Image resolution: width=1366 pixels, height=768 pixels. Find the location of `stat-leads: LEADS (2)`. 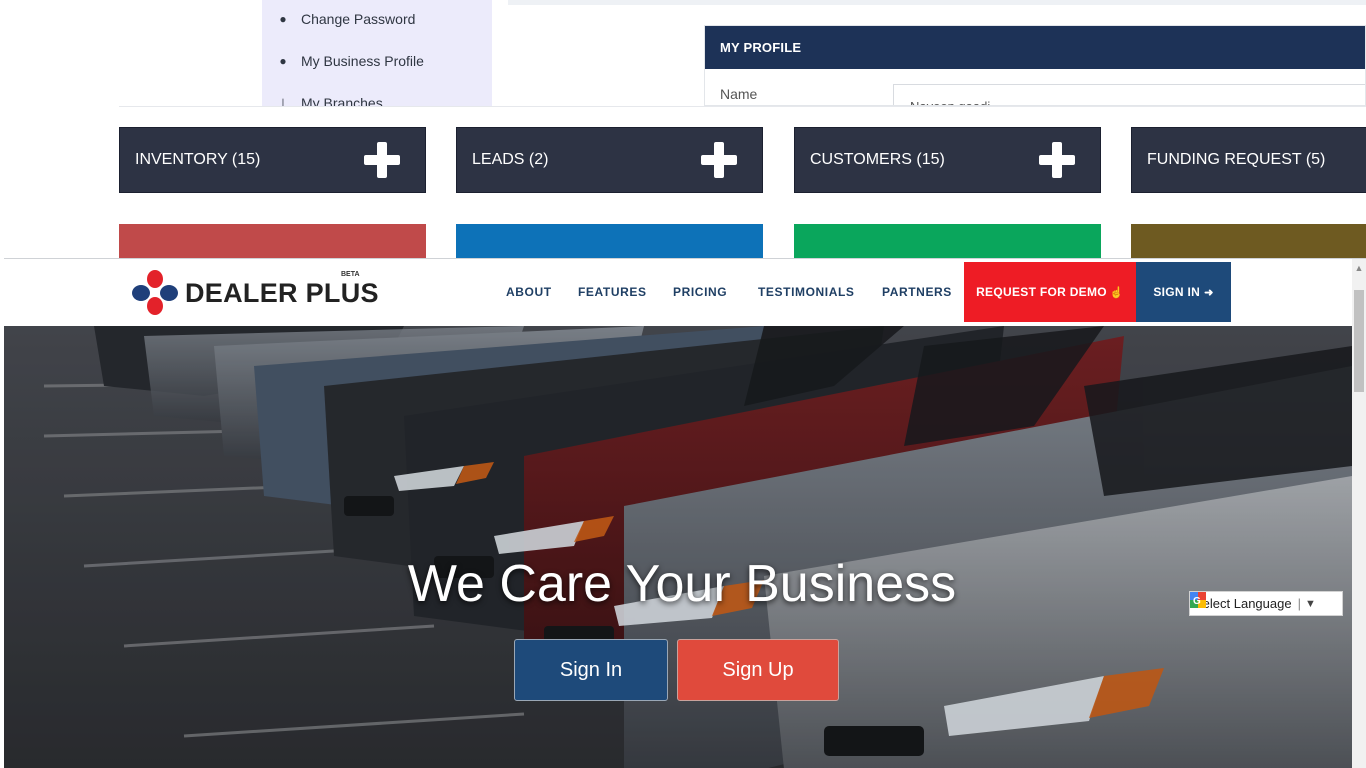

stat-leads: LEADS (2) is located at coordinates (609, 160).